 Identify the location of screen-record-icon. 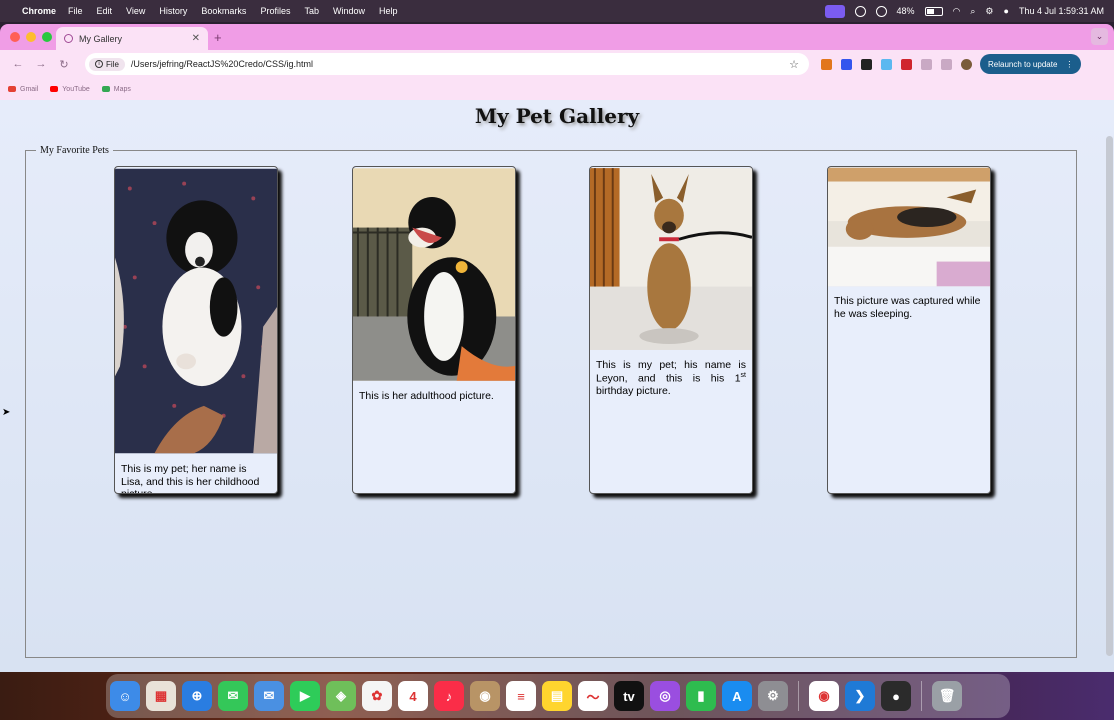
(834, 11).